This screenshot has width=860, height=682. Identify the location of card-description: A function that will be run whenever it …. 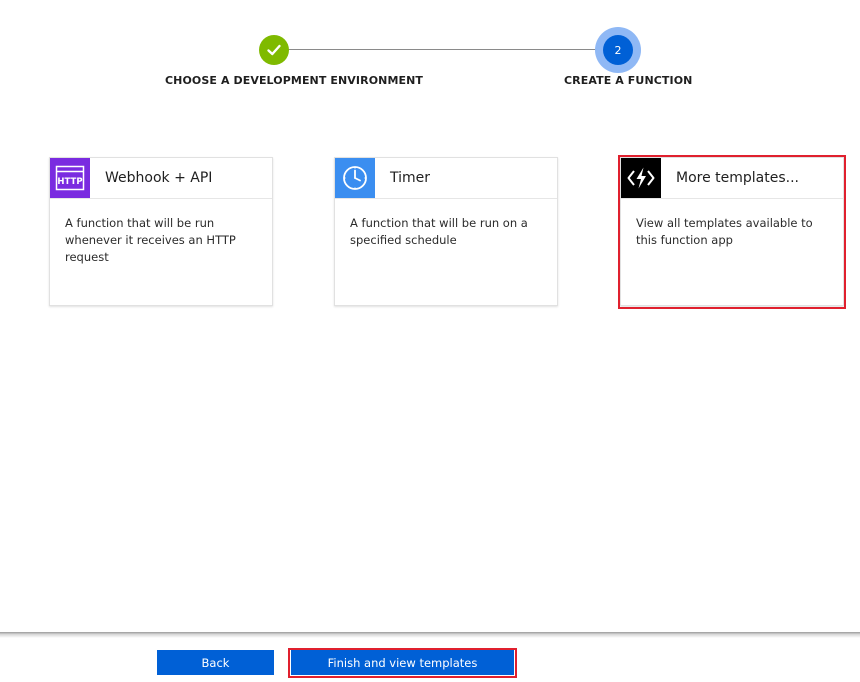
(150, 240).